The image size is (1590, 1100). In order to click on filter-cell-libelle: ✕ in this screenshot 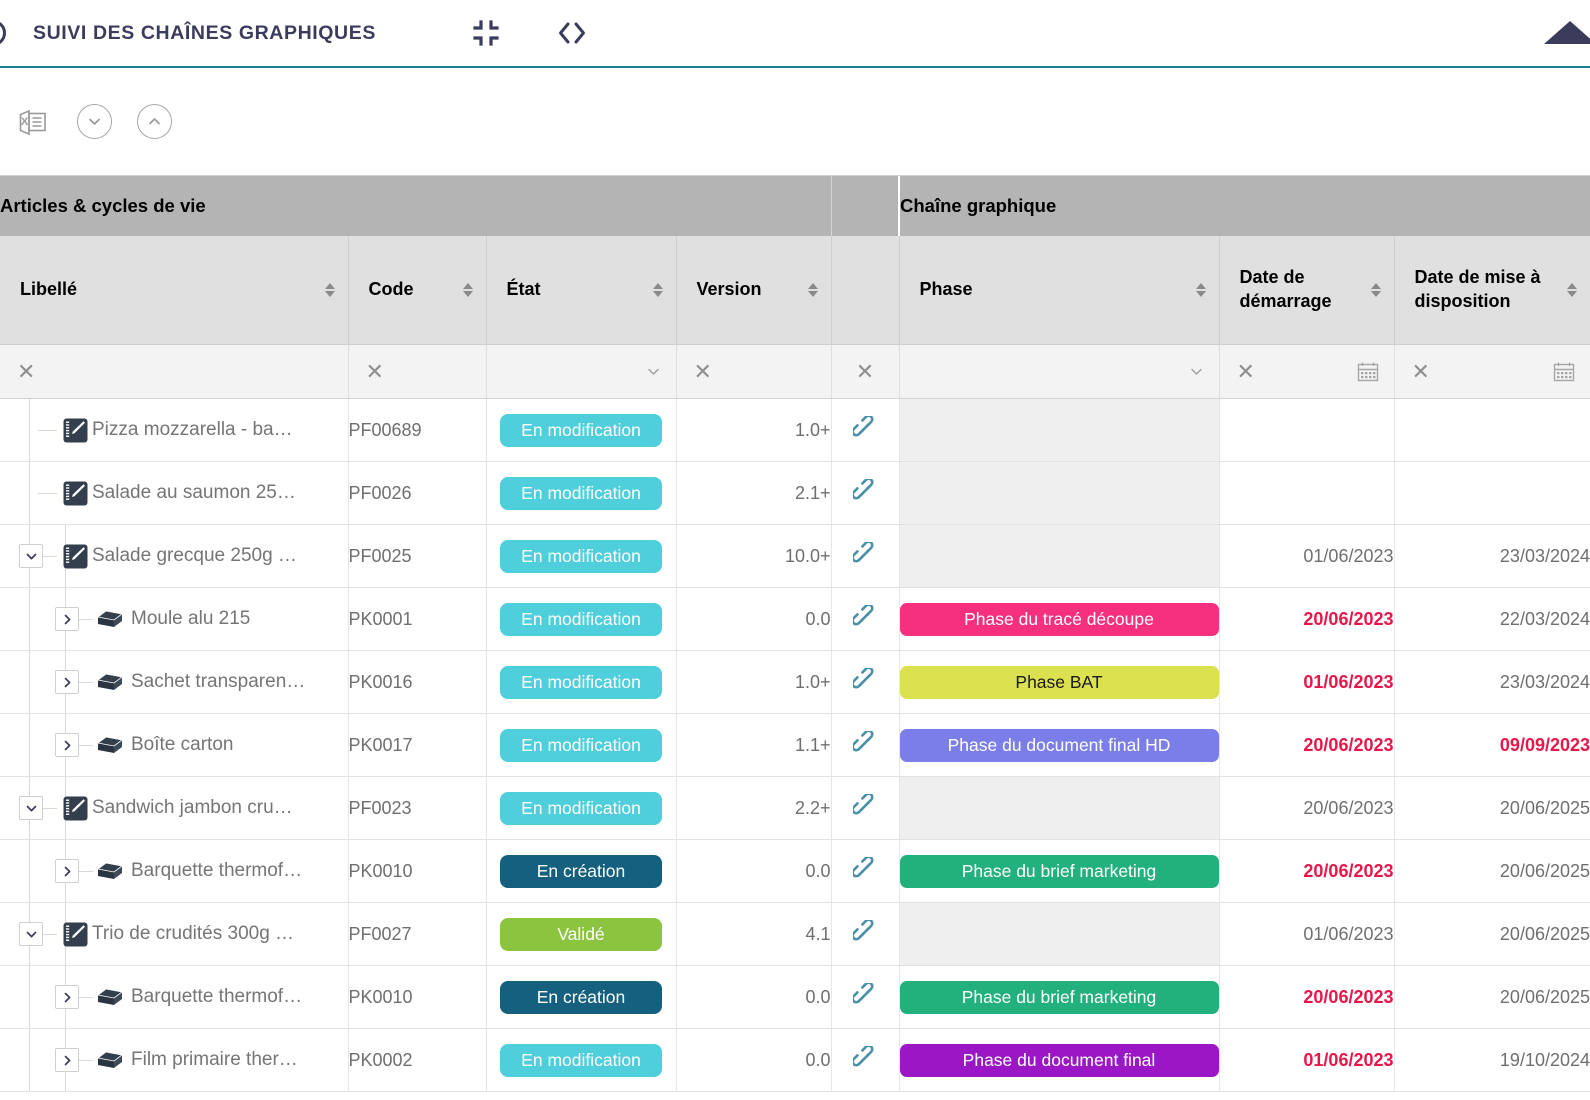, I will do `click(174, 371)`.